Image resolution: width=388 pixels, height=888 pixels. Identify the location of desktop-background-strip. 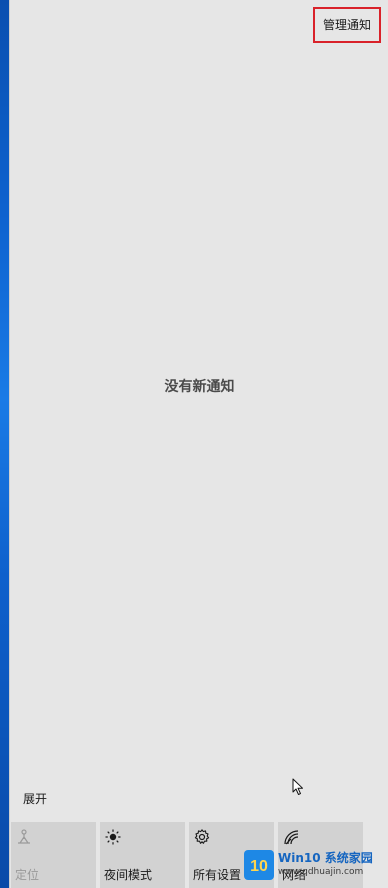
(4, 444).